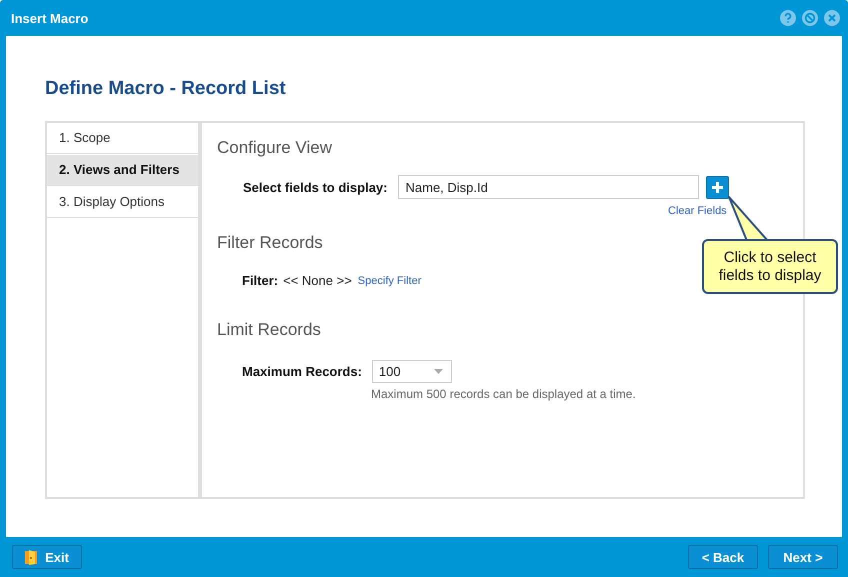 The height and width of the screenshot is (577, 848). What do you see at coordinates (302, 371) in the screenshot?
I see `field-label: Maximum Records:` at bounding box center [302, 371].